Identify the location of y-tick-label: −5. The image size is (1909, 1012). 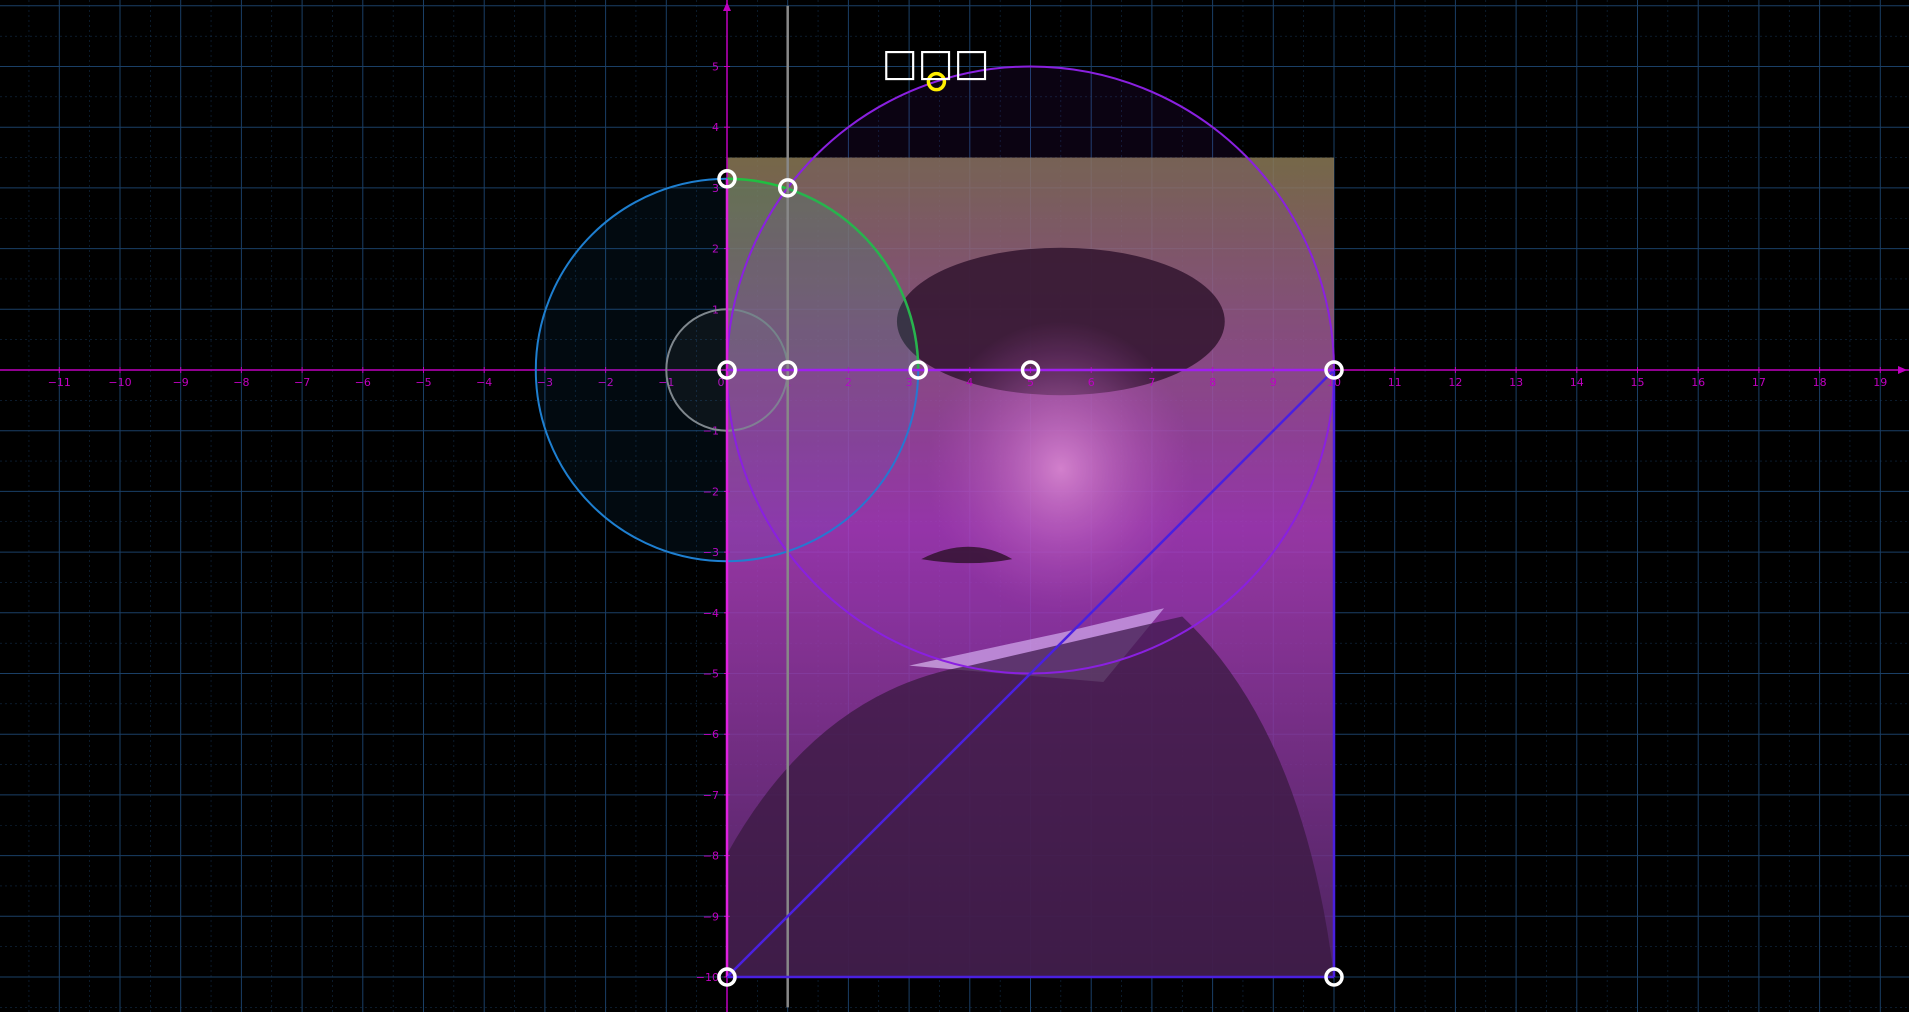
(711, 674).